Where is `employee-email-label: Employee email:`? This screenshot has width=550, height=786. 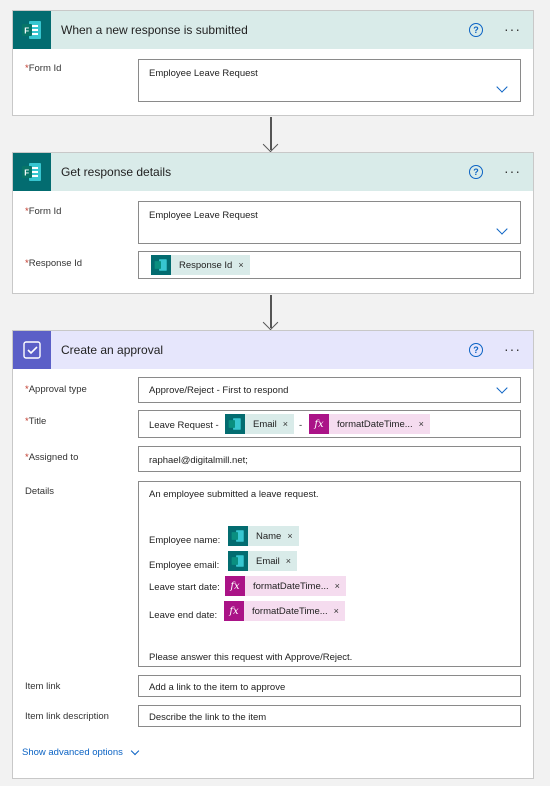 employee-email-label: Employee email: is located at coordinates (184, 565).